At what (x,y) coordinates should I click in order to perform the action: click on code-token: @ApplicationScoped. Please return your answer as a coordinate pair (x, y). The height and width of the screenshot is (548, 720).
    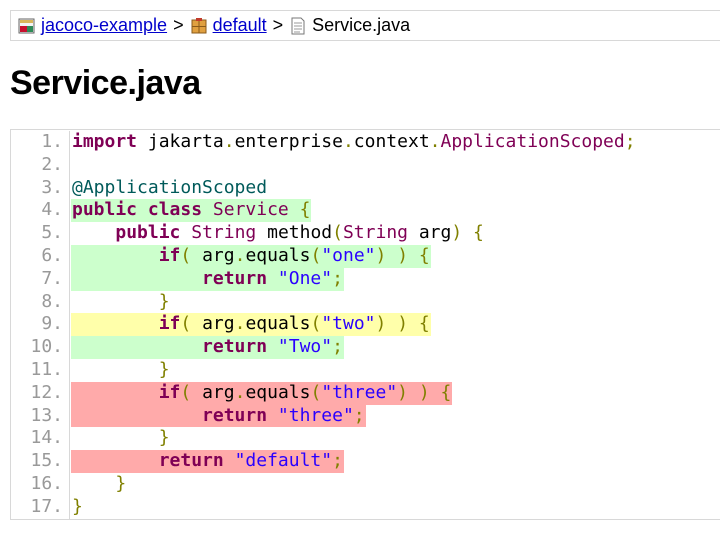
    Looking at the image, I should click on (170, 187).